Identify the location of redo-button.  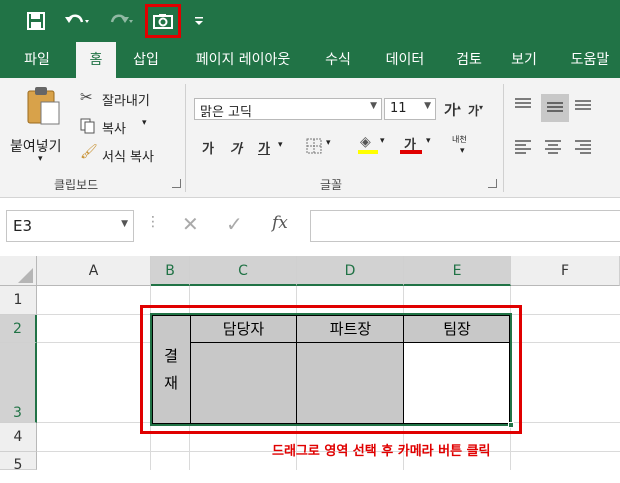
(121, 21).